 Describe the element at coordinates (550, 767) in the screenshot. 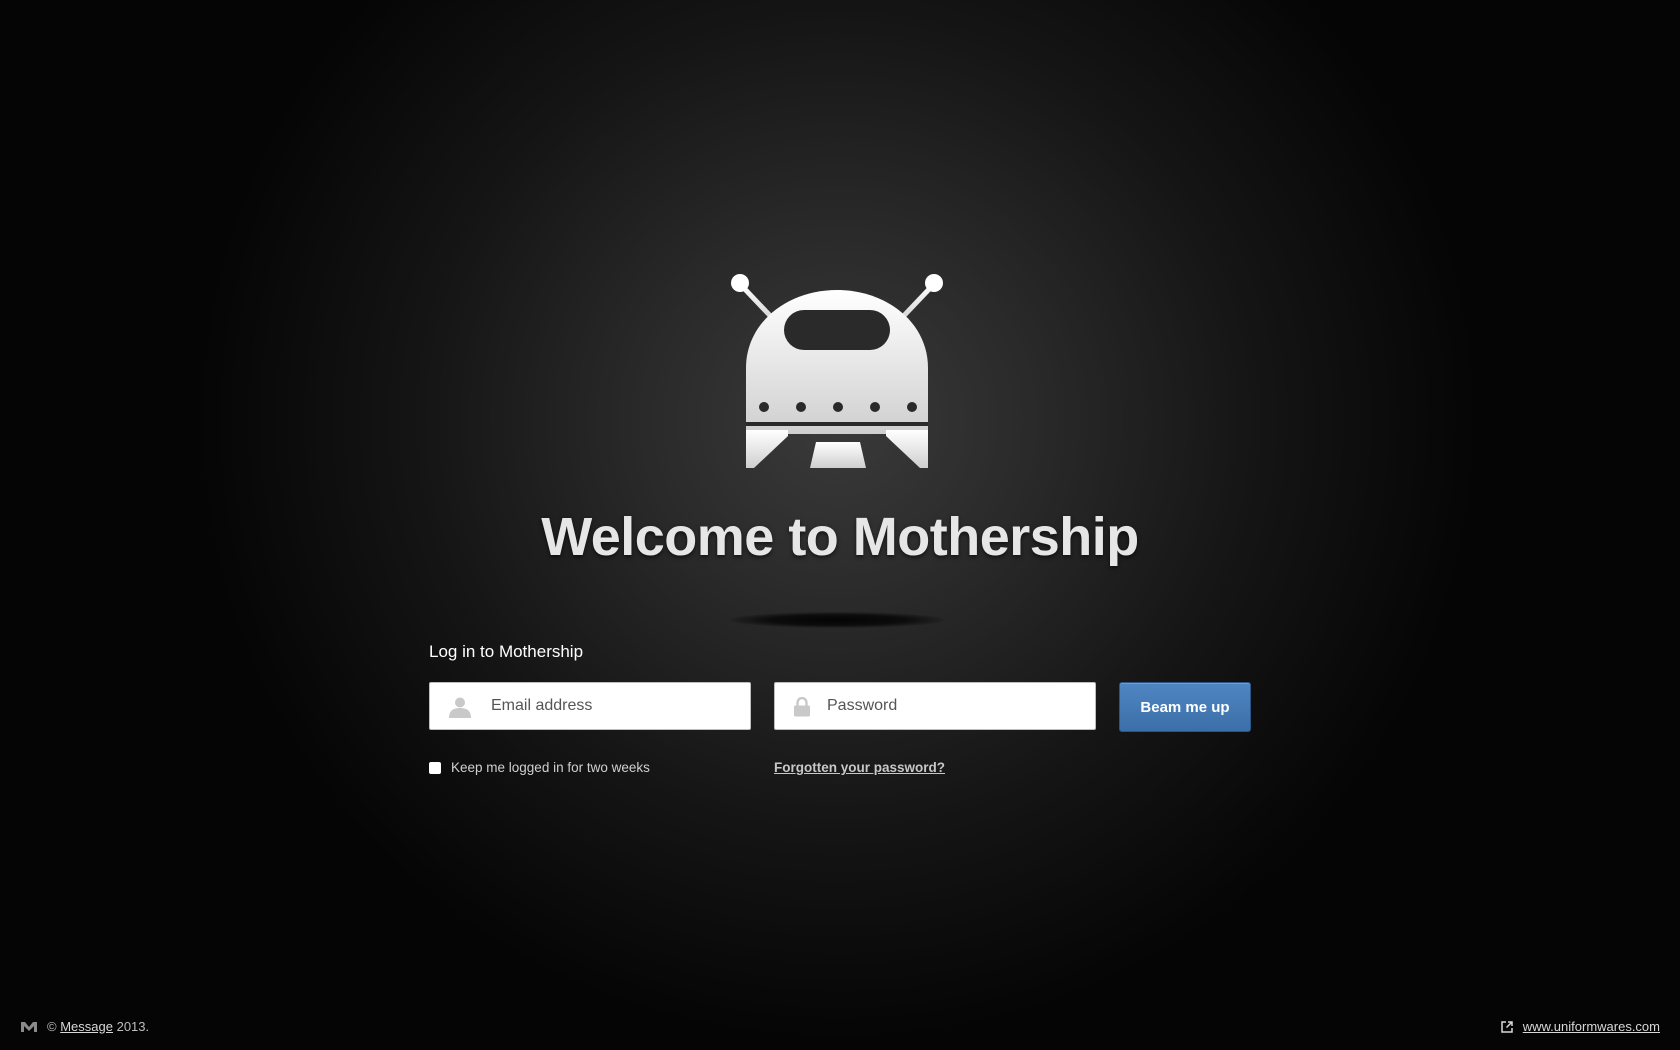

I see `remember-me-label: Keep me logged in for two weeks` at that location.